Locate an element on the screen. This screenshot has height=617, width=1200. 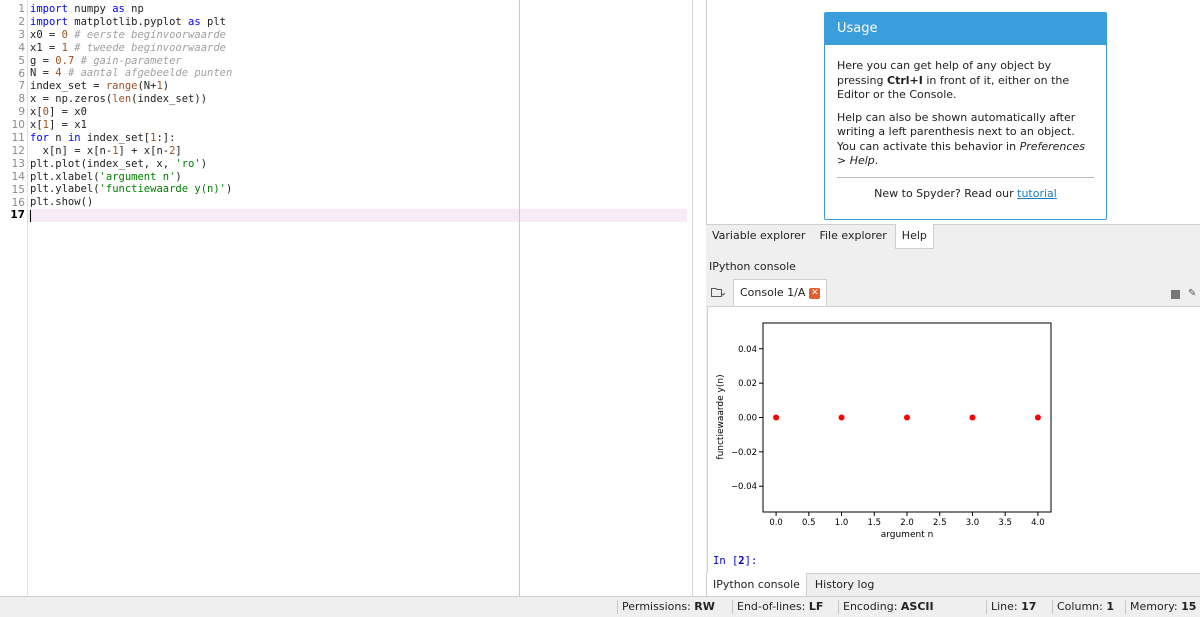
status-line: Line: 17 is located at coordinates (1013, 607).